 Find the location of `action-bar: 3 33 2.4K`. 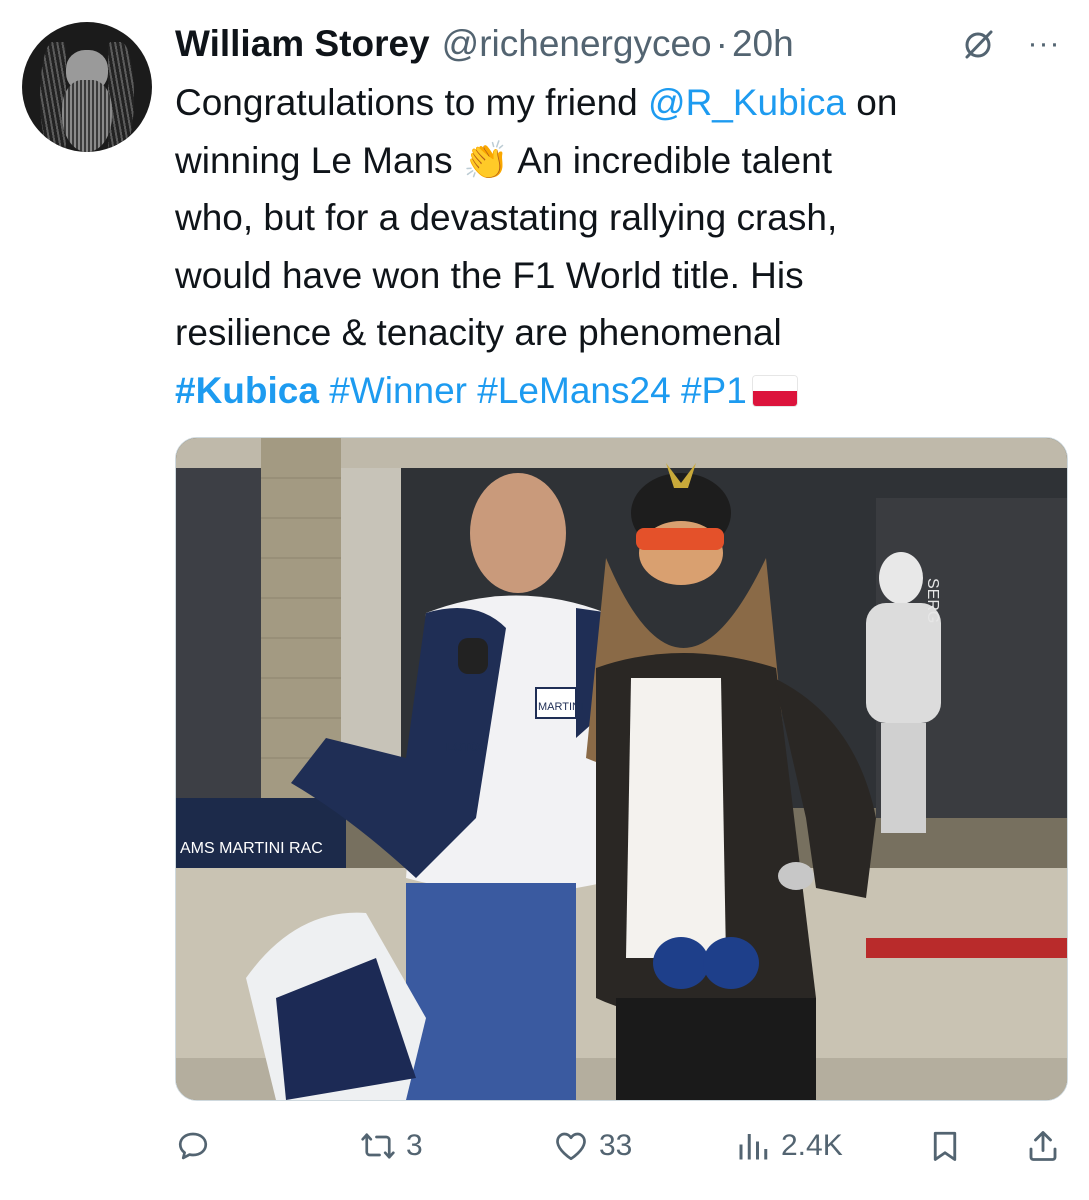

action-bar: 3 33 2.4K is located at coordinates (620, 1146).